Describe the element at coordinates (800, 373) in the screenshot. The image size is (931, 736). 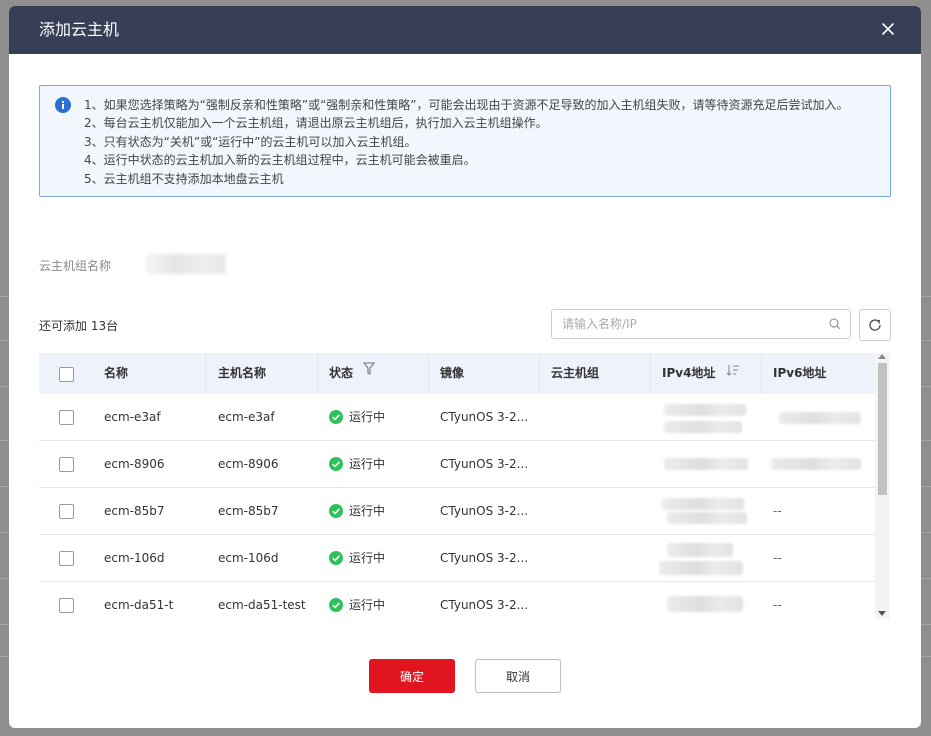
I see `column-ipv6: IPv6地址` at that location.